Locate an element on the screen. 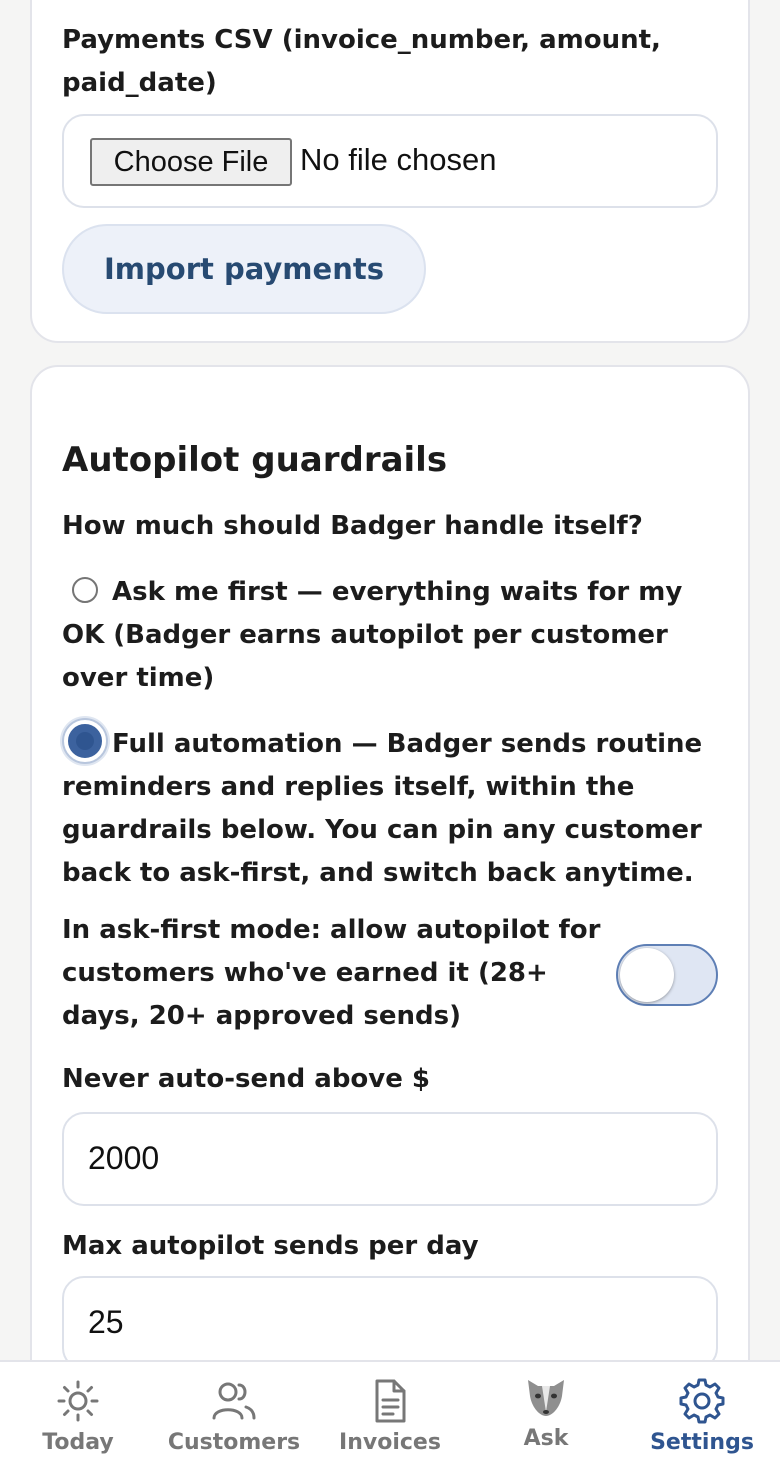  import-payments-button: Import payments is located at coordinates (244, 269).